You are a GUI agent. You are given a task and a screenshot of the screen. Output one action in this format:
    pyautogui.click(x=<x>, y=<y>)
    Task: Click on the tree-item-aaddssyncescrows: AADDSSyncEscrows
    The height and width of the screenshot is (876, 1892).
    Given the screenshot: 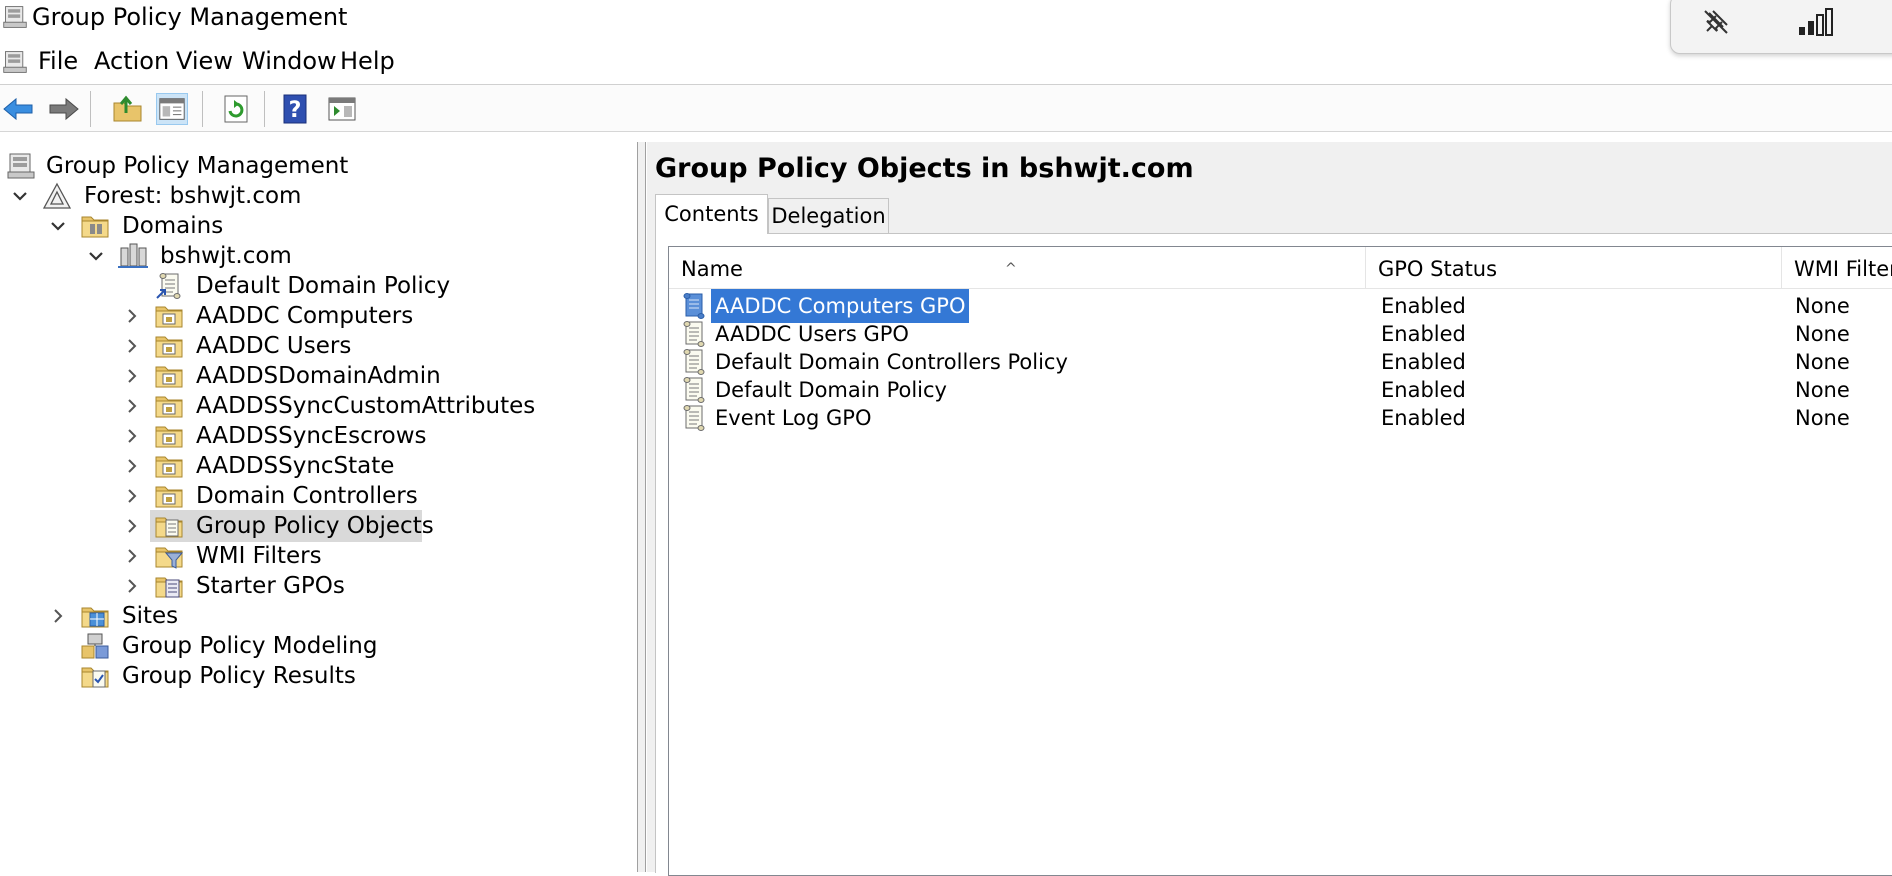 What is the action you would take?
    pyautogui.click(x=310, y=436)
    